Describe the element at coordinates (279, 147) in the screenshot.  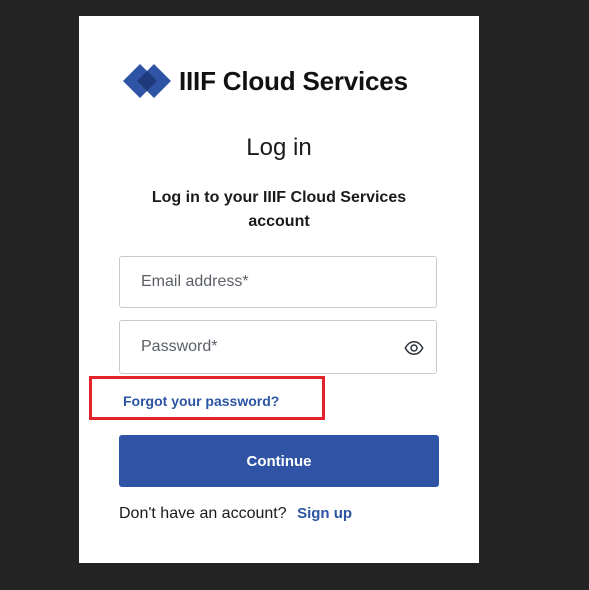
I see `page-title: Log in` at that location.